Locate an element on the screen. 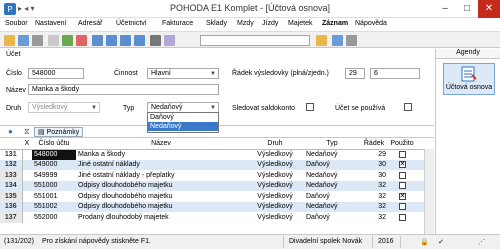 The width and height of the screenshot is (500, 249). open-icon is located at coordinates (321, 40).